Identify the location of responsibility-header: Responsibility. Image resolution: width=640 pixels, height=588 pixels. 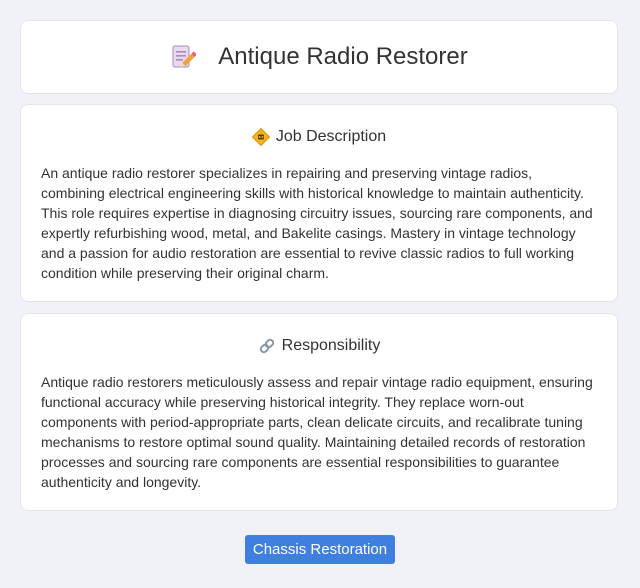
(319, 346).